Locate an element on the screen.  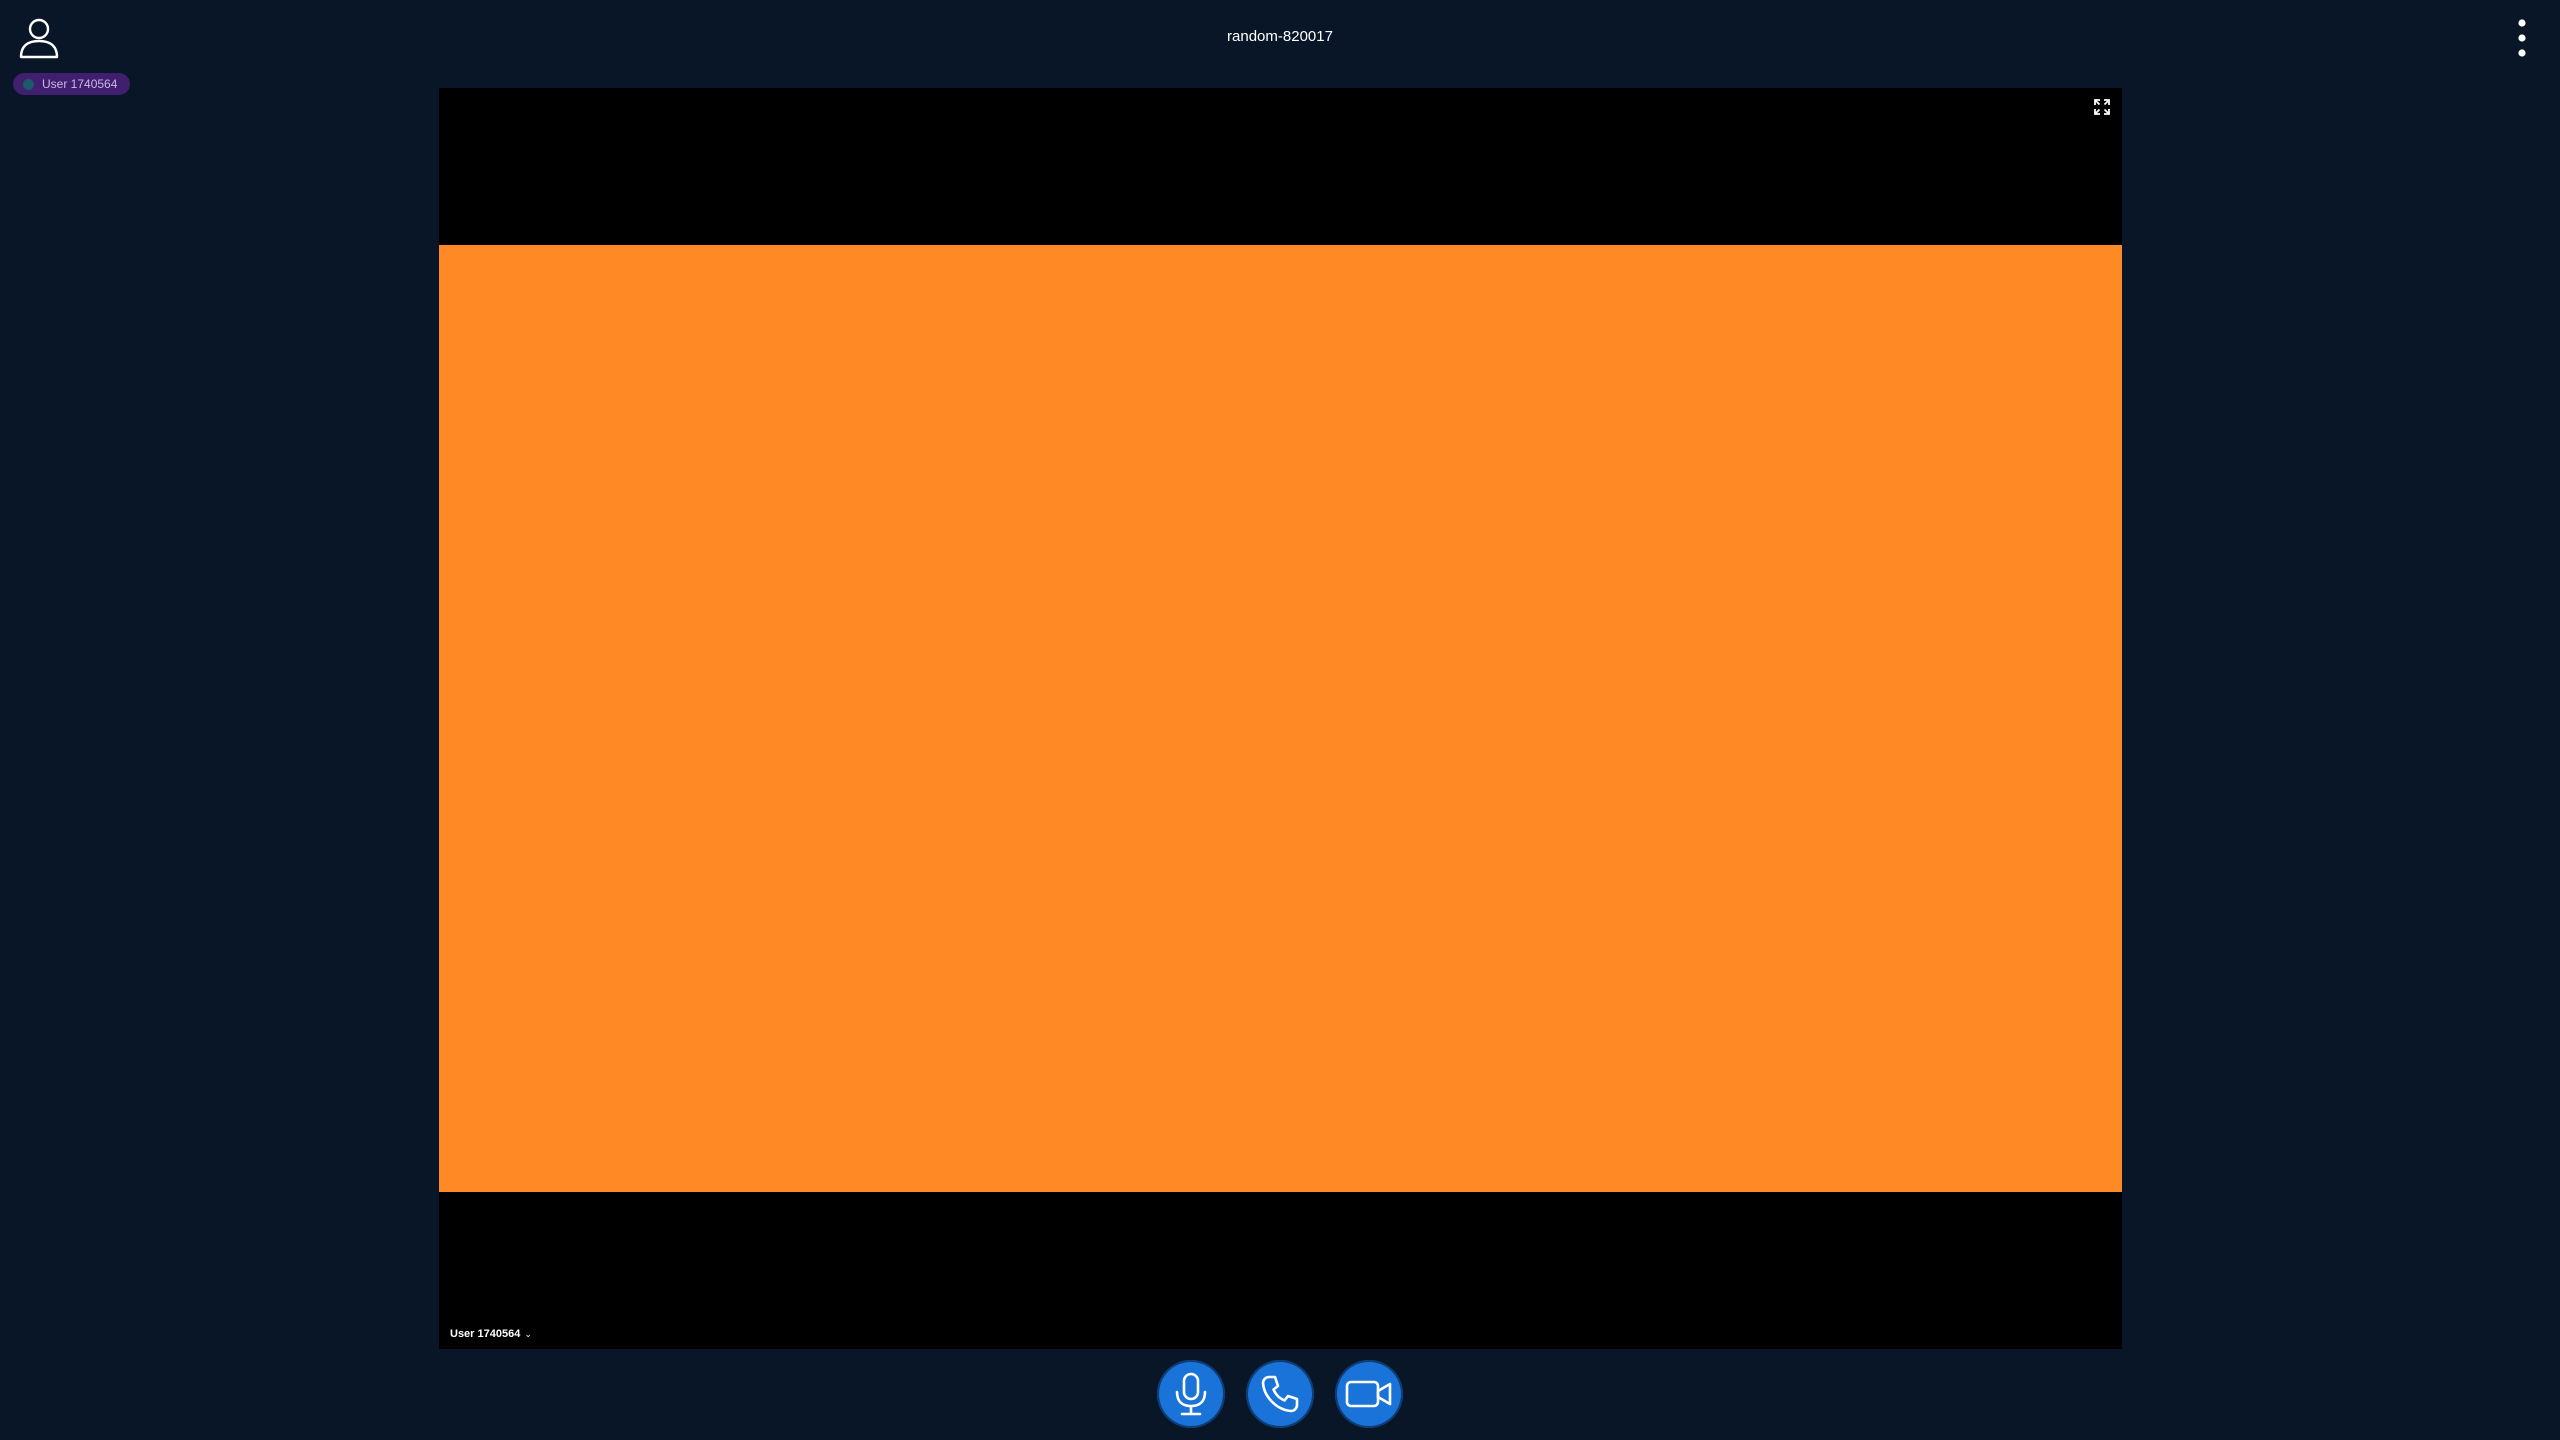
call-button is located at coordinates (1280, 1394).